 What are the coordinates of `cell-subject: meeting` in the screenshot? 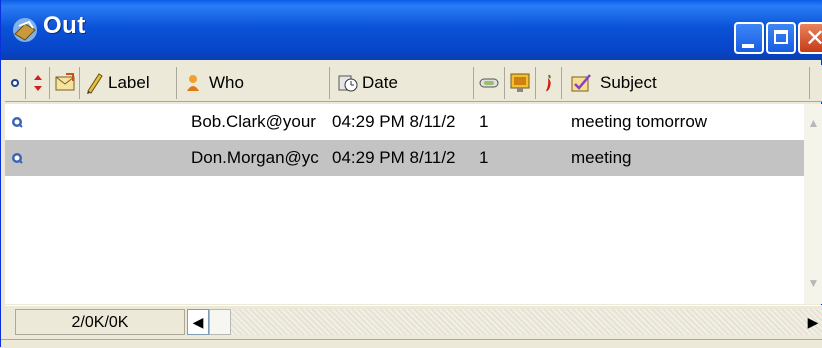 It's located at (601, 157).